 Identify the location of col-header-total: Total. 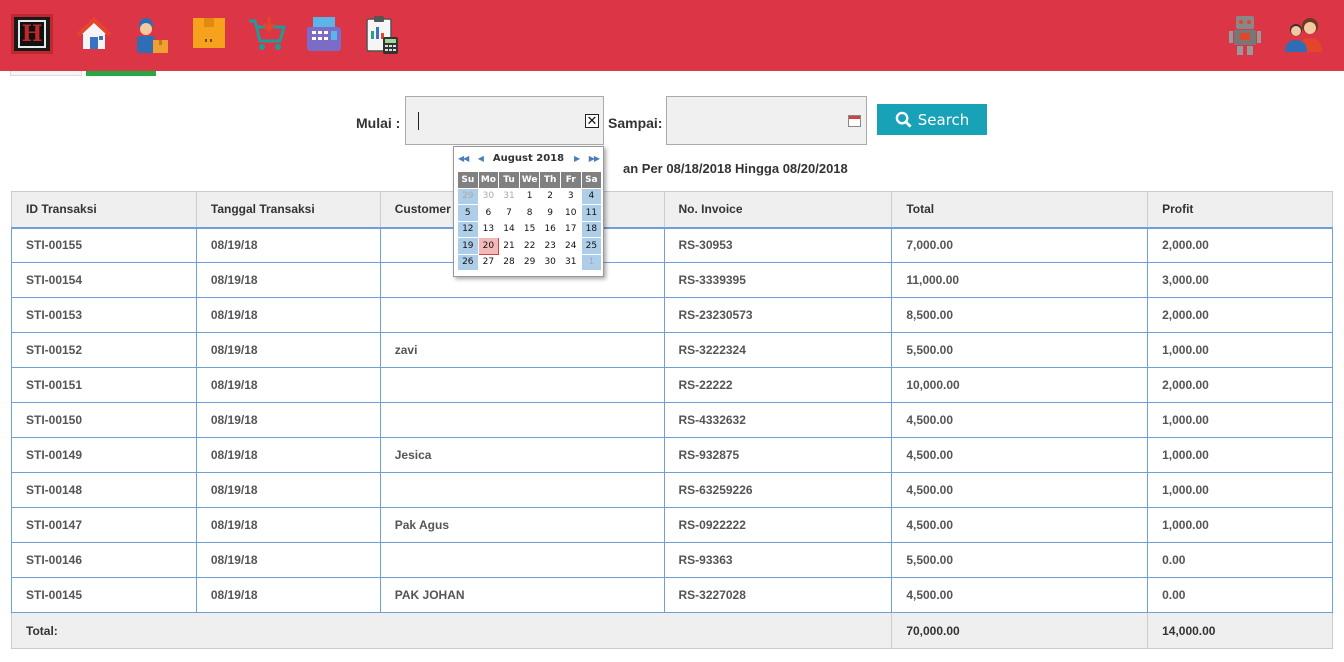
(1020, 210).